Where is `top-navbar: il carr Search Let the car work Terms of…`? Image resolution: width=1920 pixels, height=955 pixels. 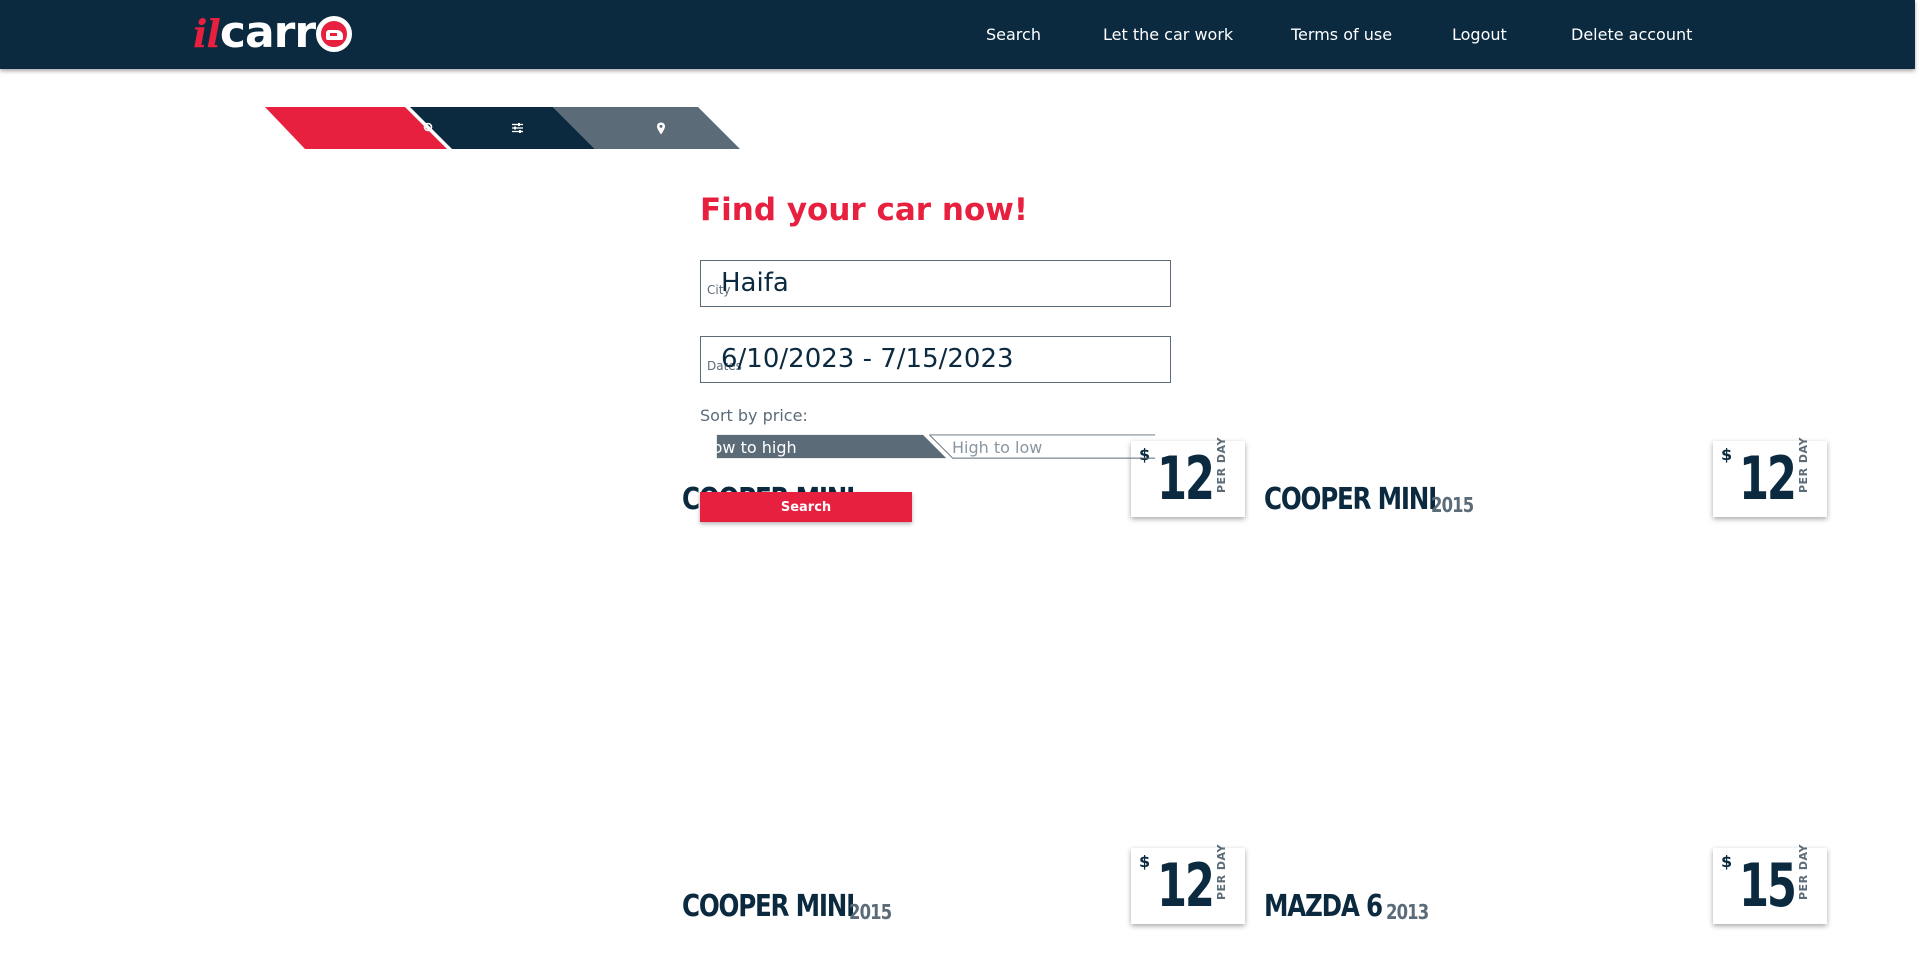 top-navbar: il carr Search Let the car work Terms of… is located at coordinates (957, 34).